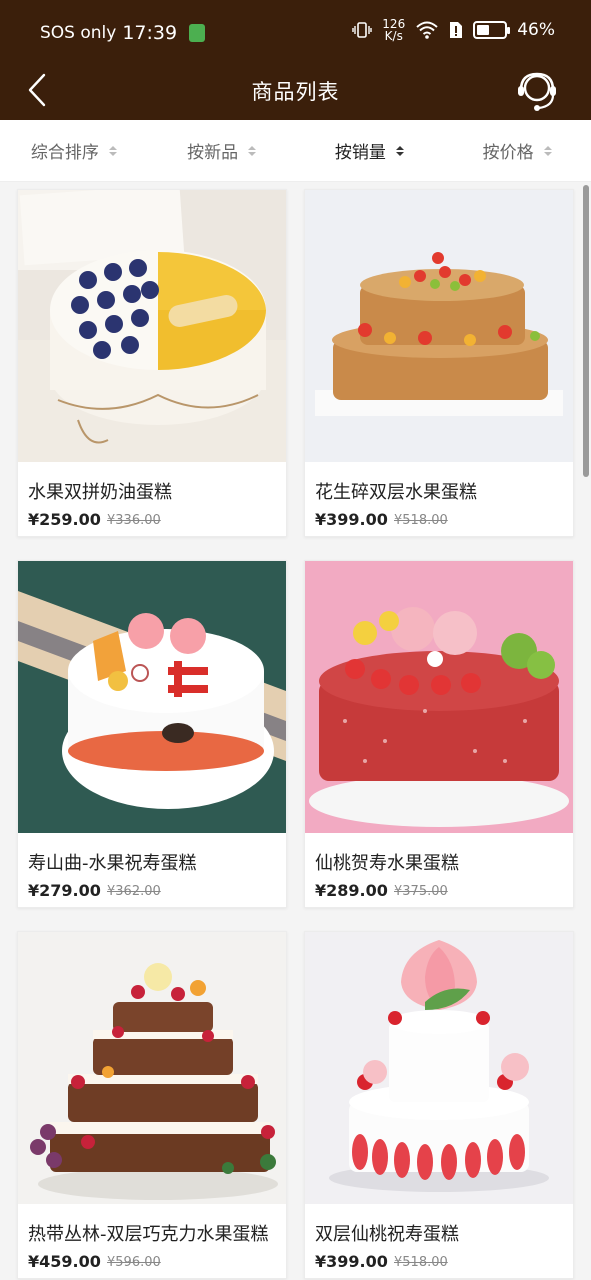 The height and width of the screenshot is (1280, 591). I want to click on product-name: 水果双拼奶油蛋糕, so click(100, 492).